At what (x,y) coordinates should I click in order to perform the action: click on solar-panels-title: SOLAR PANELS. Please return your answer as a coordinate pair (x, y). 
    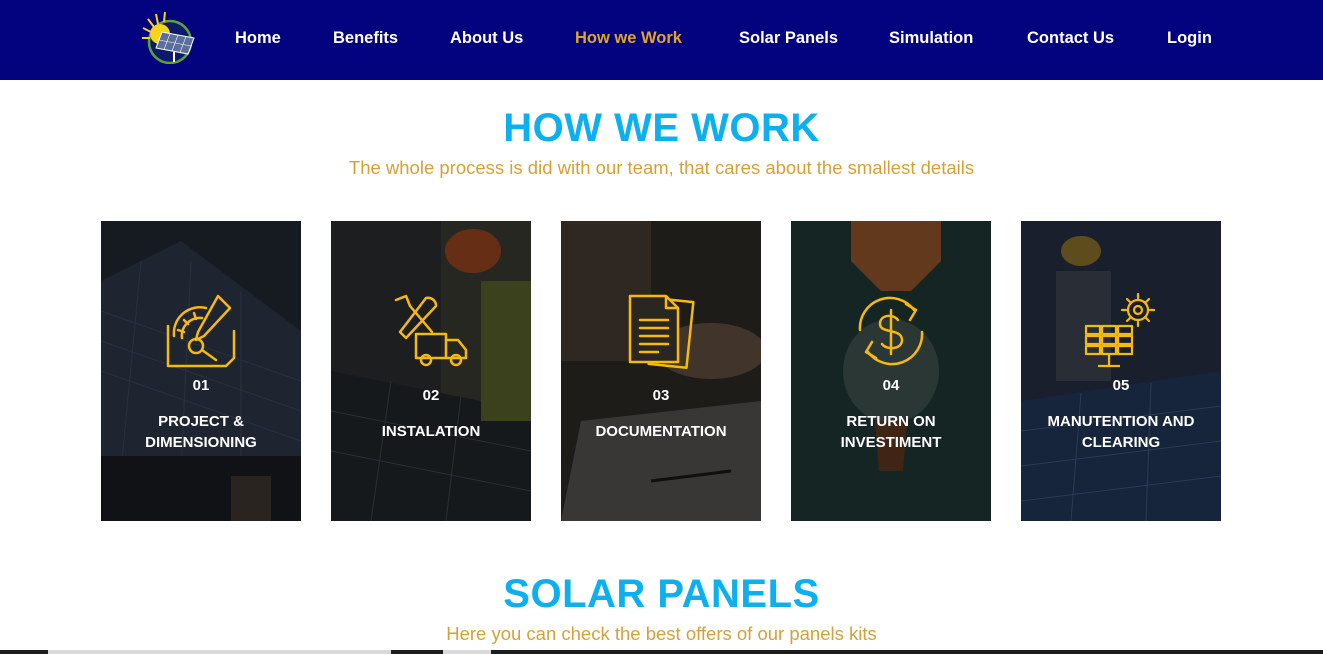
    Looking at the image, I should click on (661, 594).